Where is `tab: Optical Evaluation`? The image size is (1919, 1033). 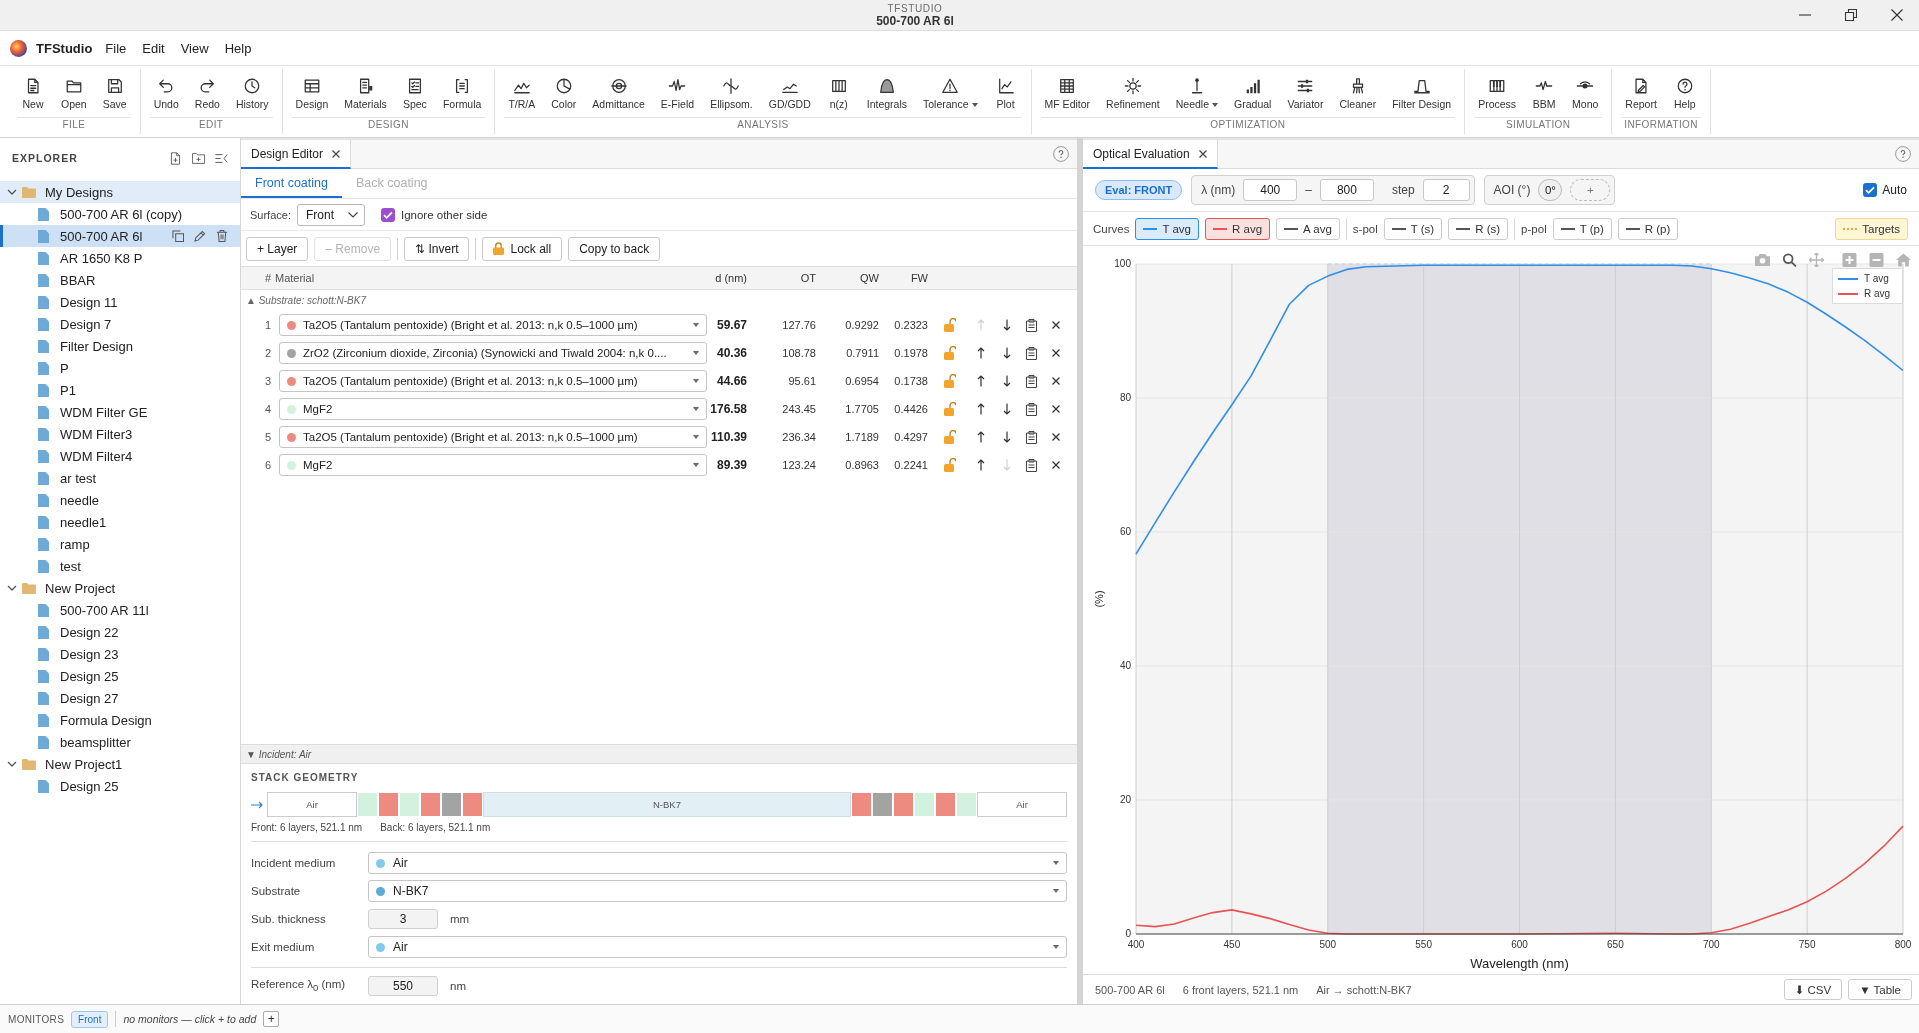 tab: Optical Evaluation is located at coordinates (1150, 154).